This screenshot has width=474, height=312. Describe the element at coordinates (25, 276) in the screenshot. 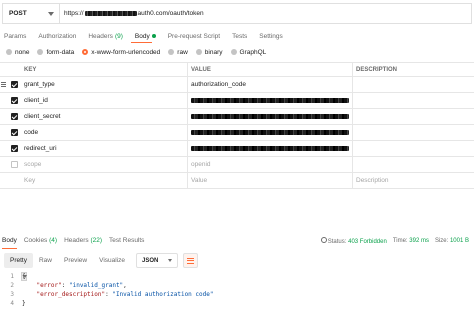

I see `fold-chevron-icon` at that location.